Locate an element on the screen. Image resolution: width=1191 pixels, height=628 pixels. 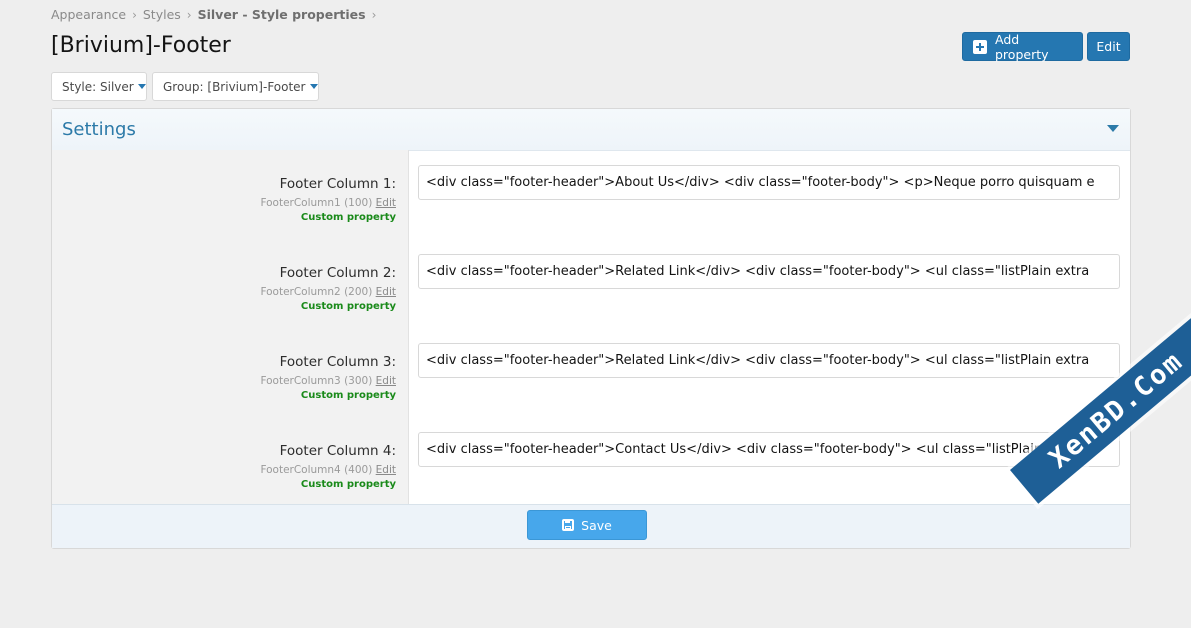
style-filter-dropdown: Style: Silver is located at coordinates (99, 86).